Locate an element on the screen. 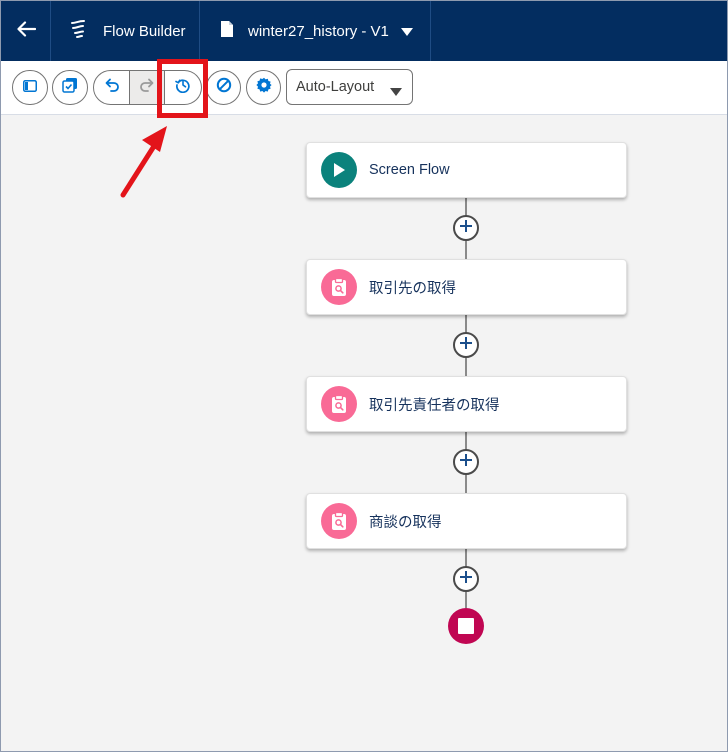  file-menu: winter27_history - V1 is located at coordinates (315, 31).